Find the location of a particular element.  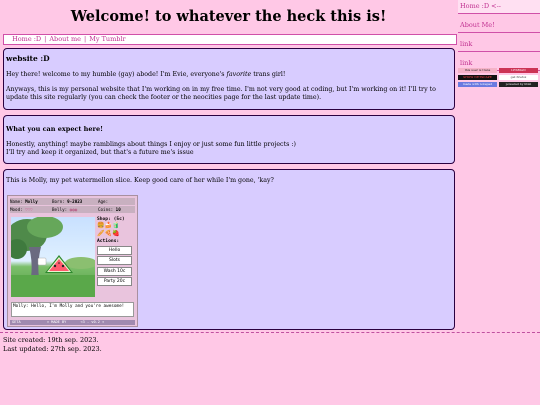

sidebar-item-link-1: link is located at coordinates (499, 45).